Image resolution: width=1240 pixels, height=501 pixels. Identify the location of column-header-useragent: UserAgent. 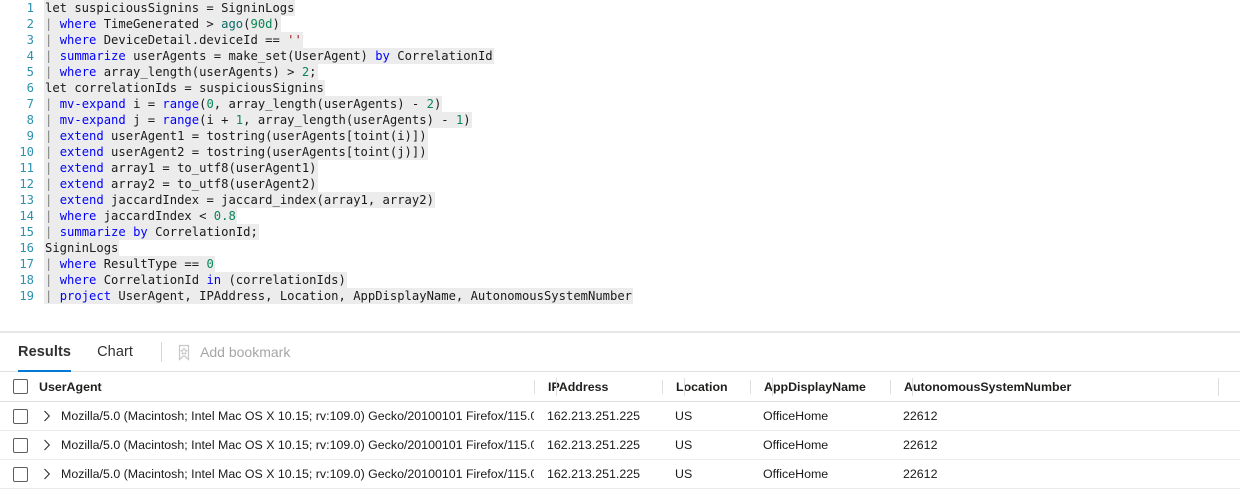
(285, 387).